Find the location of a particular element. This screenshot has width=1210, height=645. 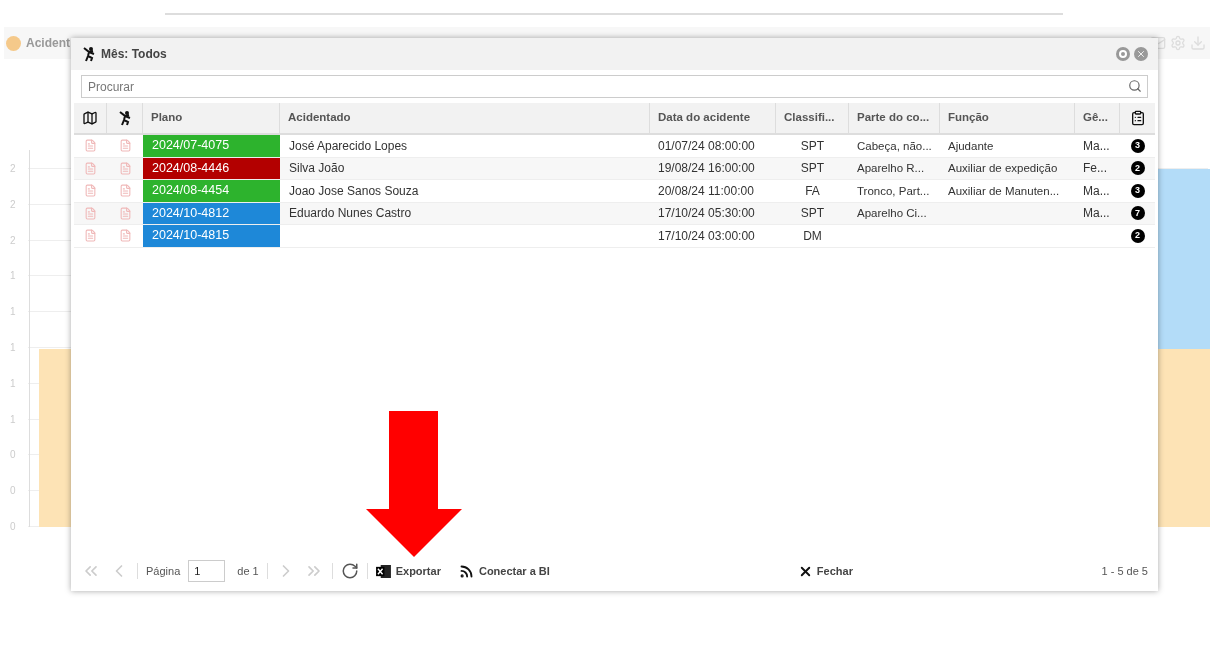

table-cell: 20/08/24 11:00:00 is located at coordinates (706, 190).